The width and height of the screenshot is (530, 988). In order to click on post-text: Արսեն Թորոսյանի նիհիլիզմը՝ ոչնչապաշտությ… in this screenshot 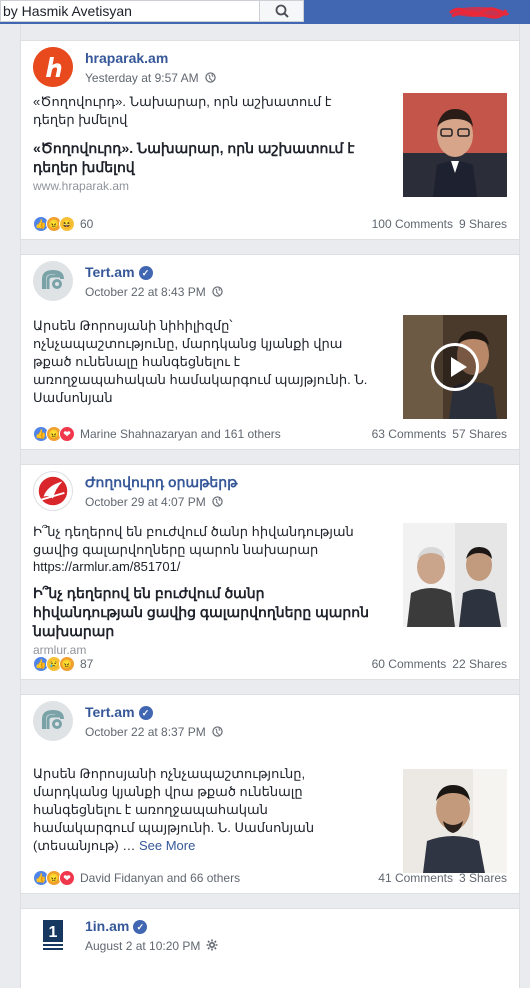, I will do `click(200, 361)`.